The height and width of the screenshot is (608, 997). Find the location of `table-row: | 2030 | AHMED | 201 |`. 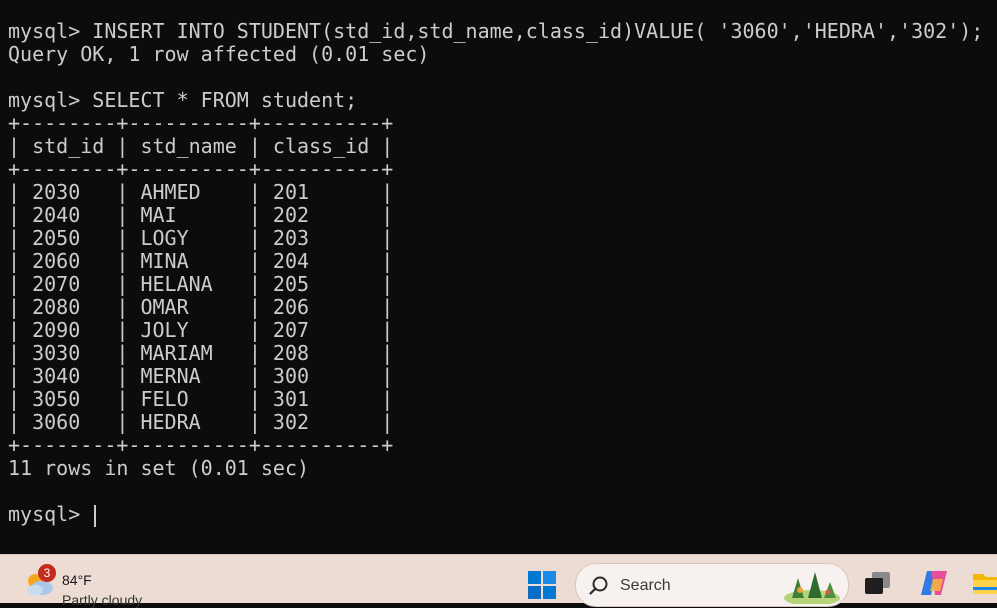

table-row: | 2030 | AHMED | 201 | is located at coordinates (201, 192).